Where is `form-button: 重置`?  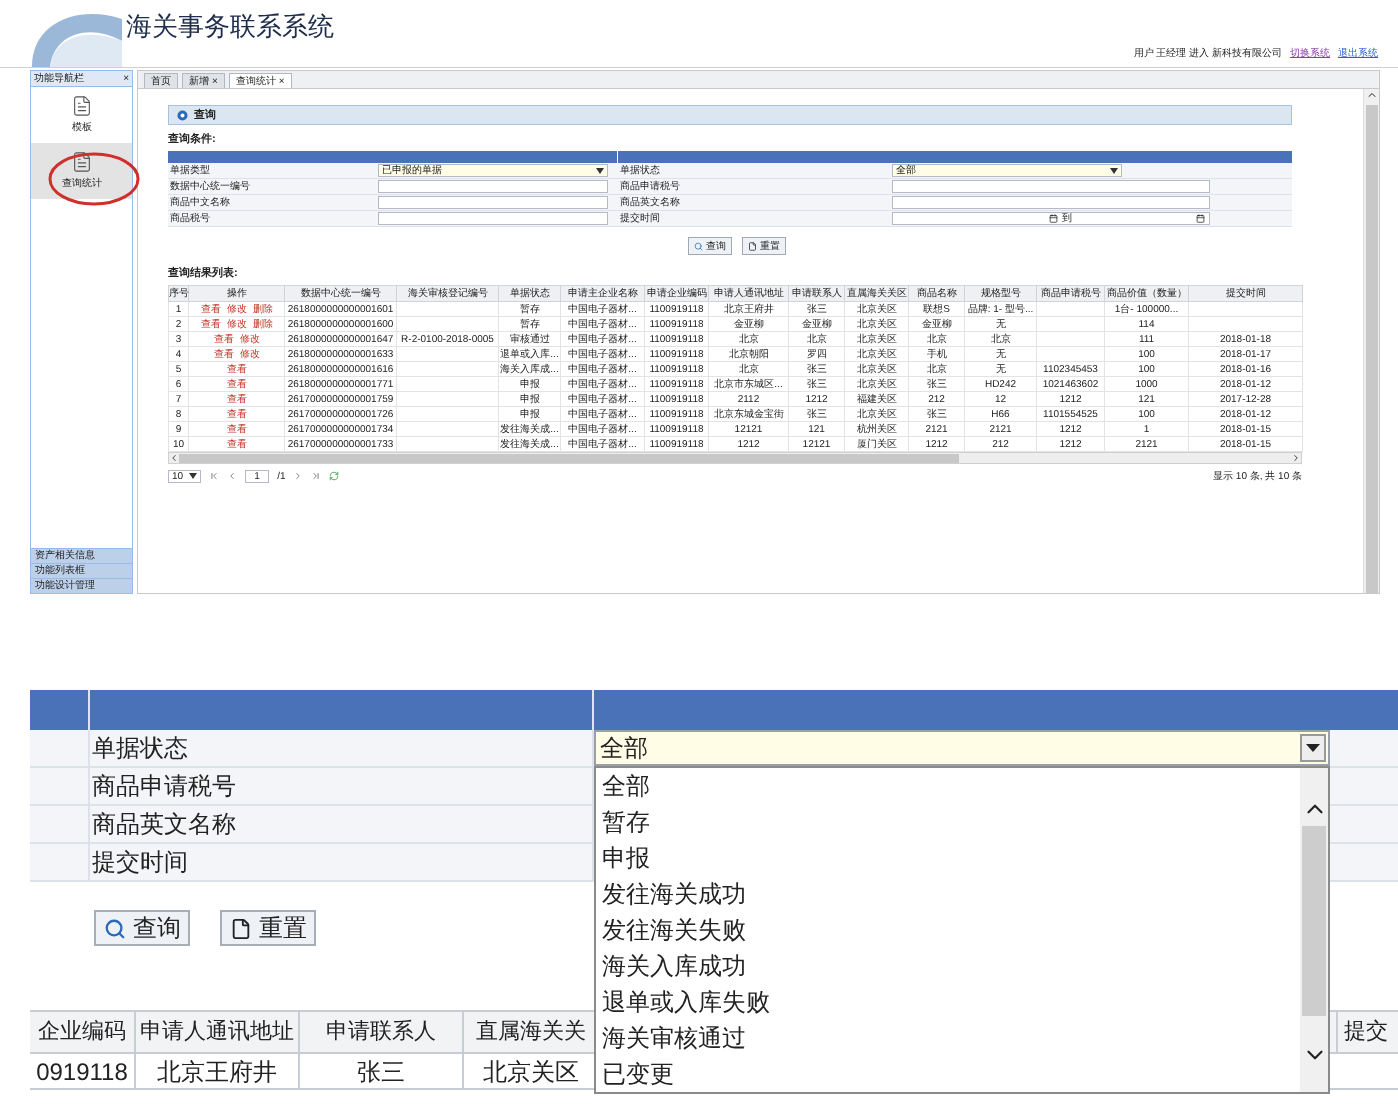 form-button: 重置 is located at coordinates (268, 928).